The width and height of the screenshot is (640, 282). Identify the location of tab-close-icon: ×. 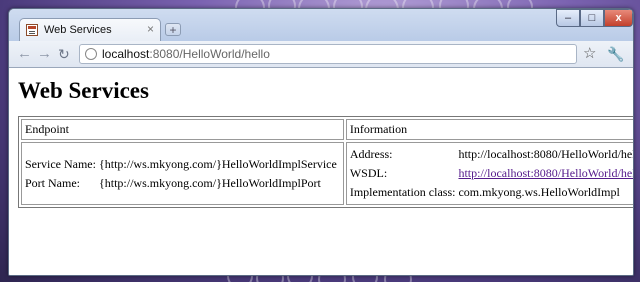
(150, 29).